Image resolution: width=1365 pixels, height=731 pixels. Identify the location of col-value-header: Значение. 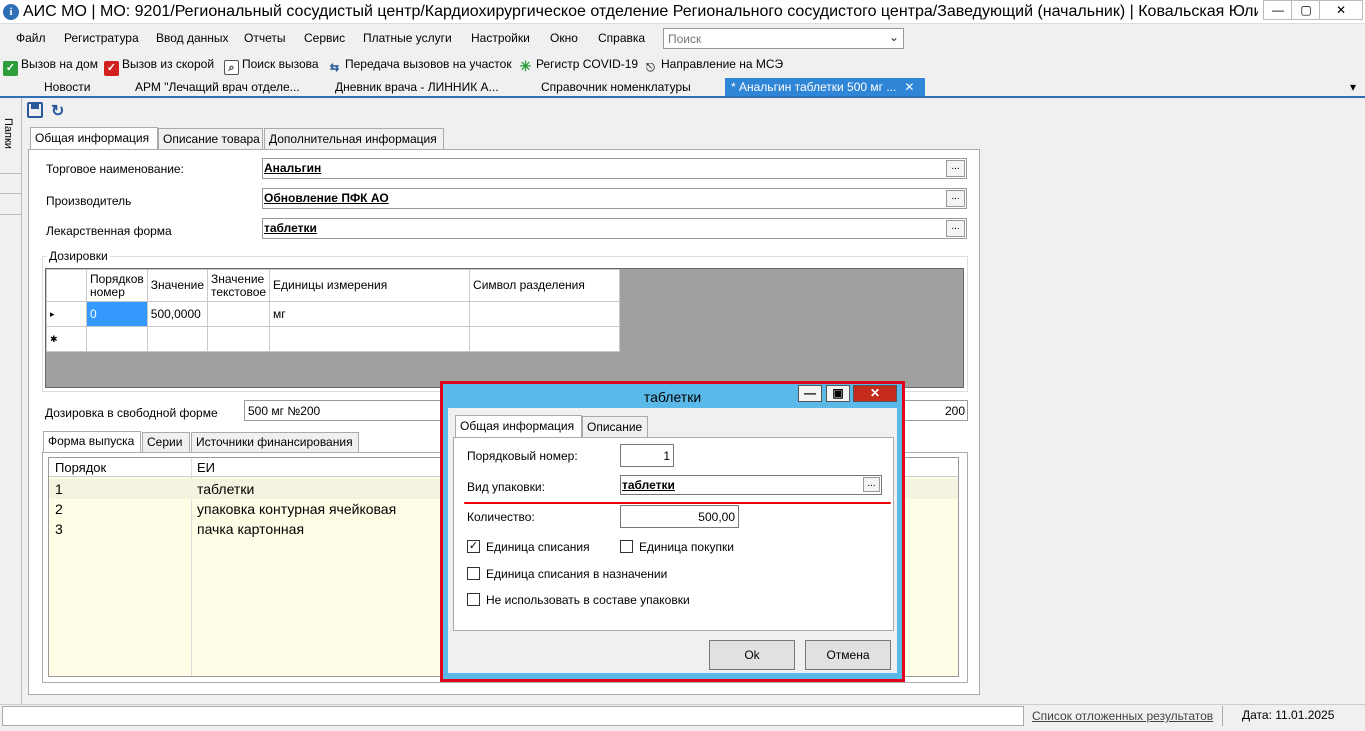
(177, 285).